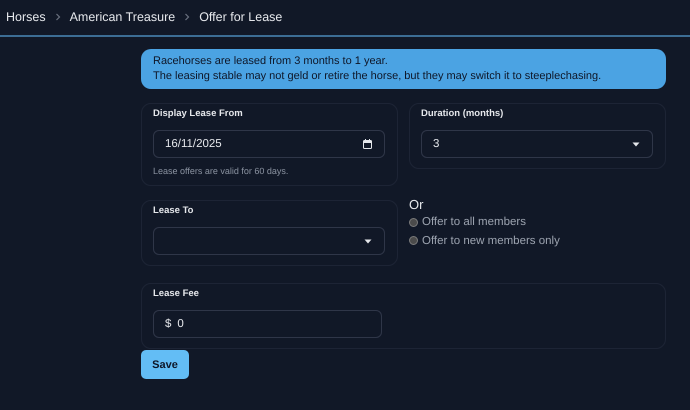 The width and height of the screenshot is (690, 410). I want to click on helper-text: Lease offers are valid for 60 days., so click(221, 171).